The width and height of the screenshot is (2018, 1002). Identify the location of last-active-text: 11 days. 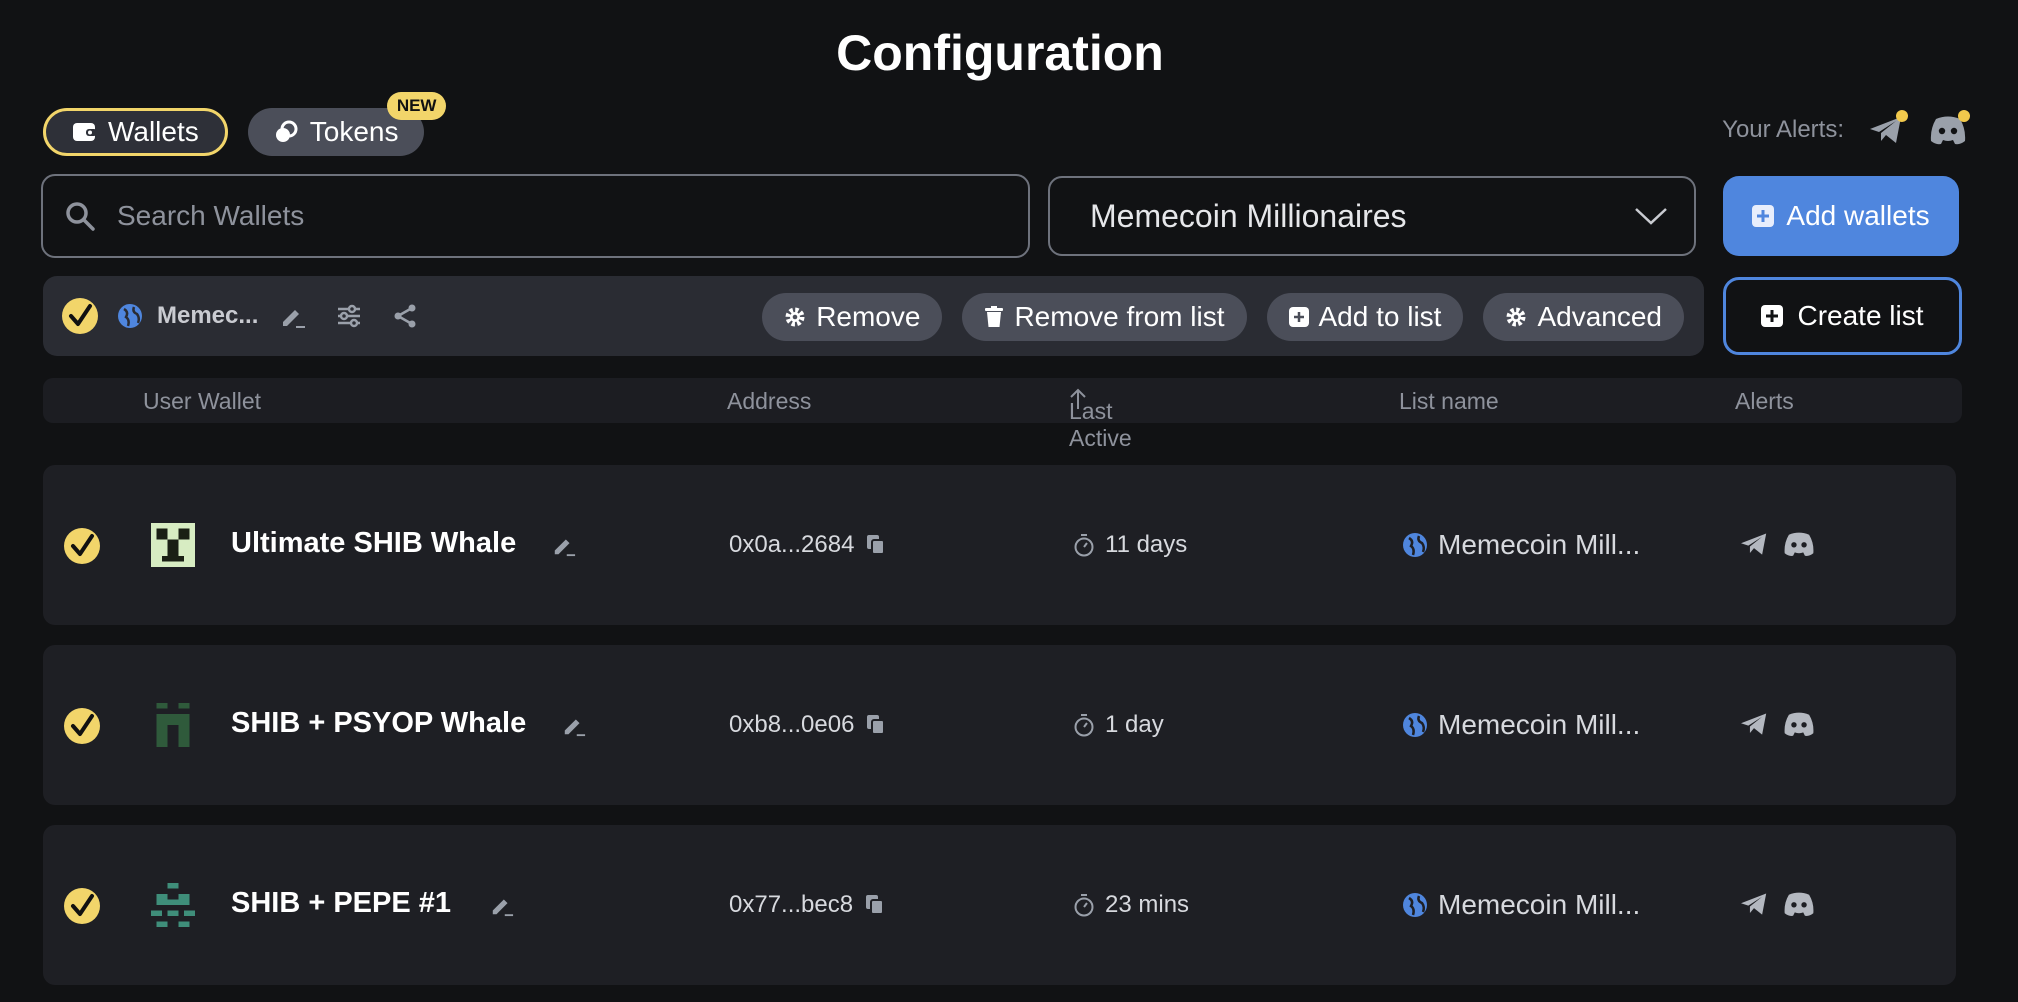
(1146, 544).